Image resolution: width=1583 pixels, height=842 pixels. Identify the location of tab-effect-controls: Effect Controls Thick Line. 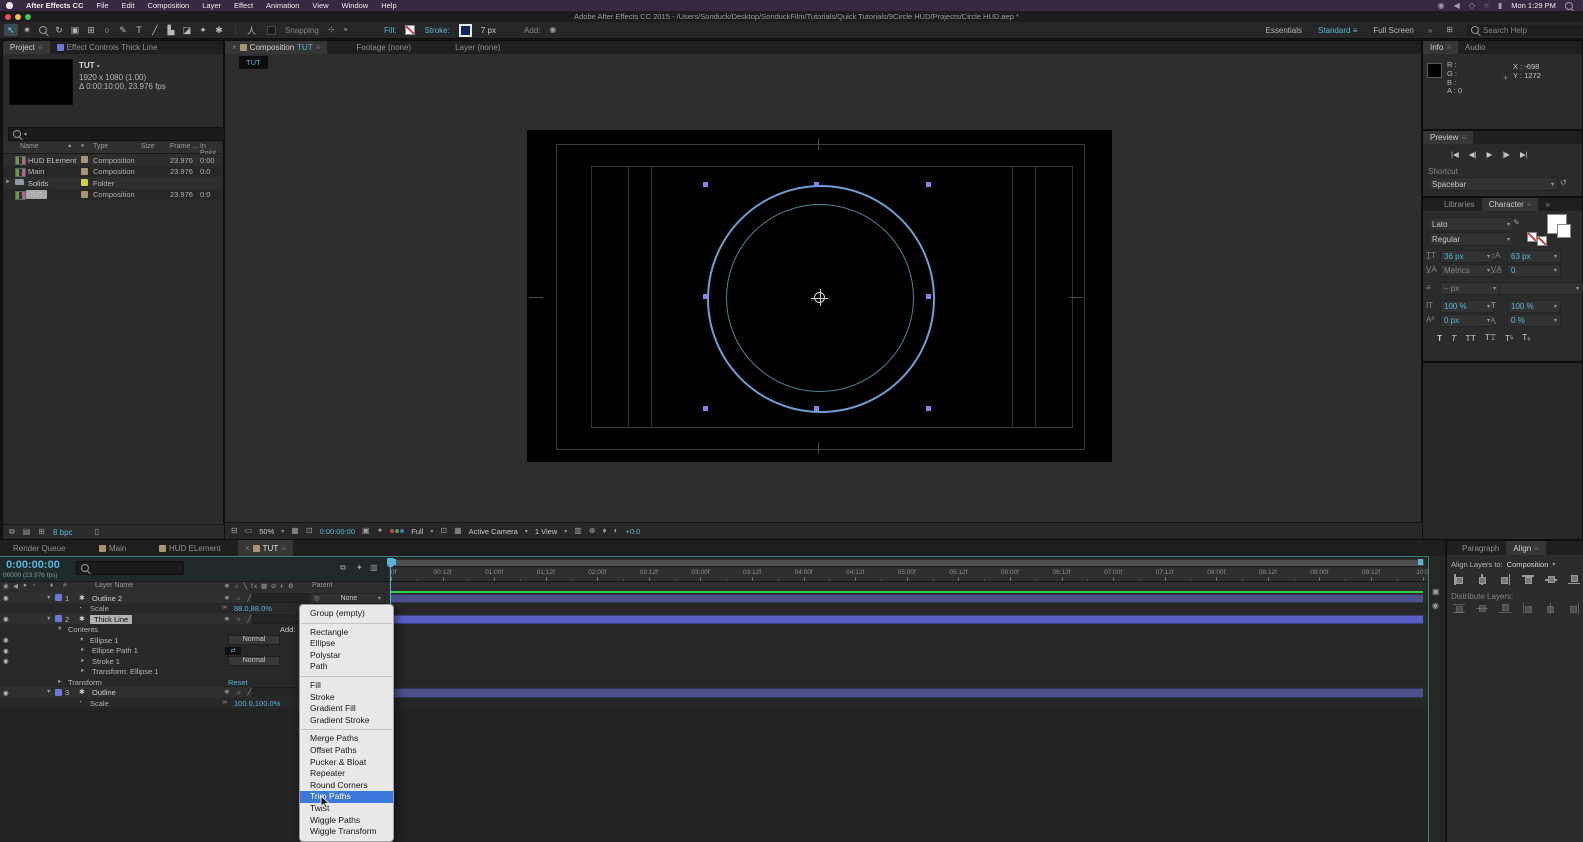
(107, 47).